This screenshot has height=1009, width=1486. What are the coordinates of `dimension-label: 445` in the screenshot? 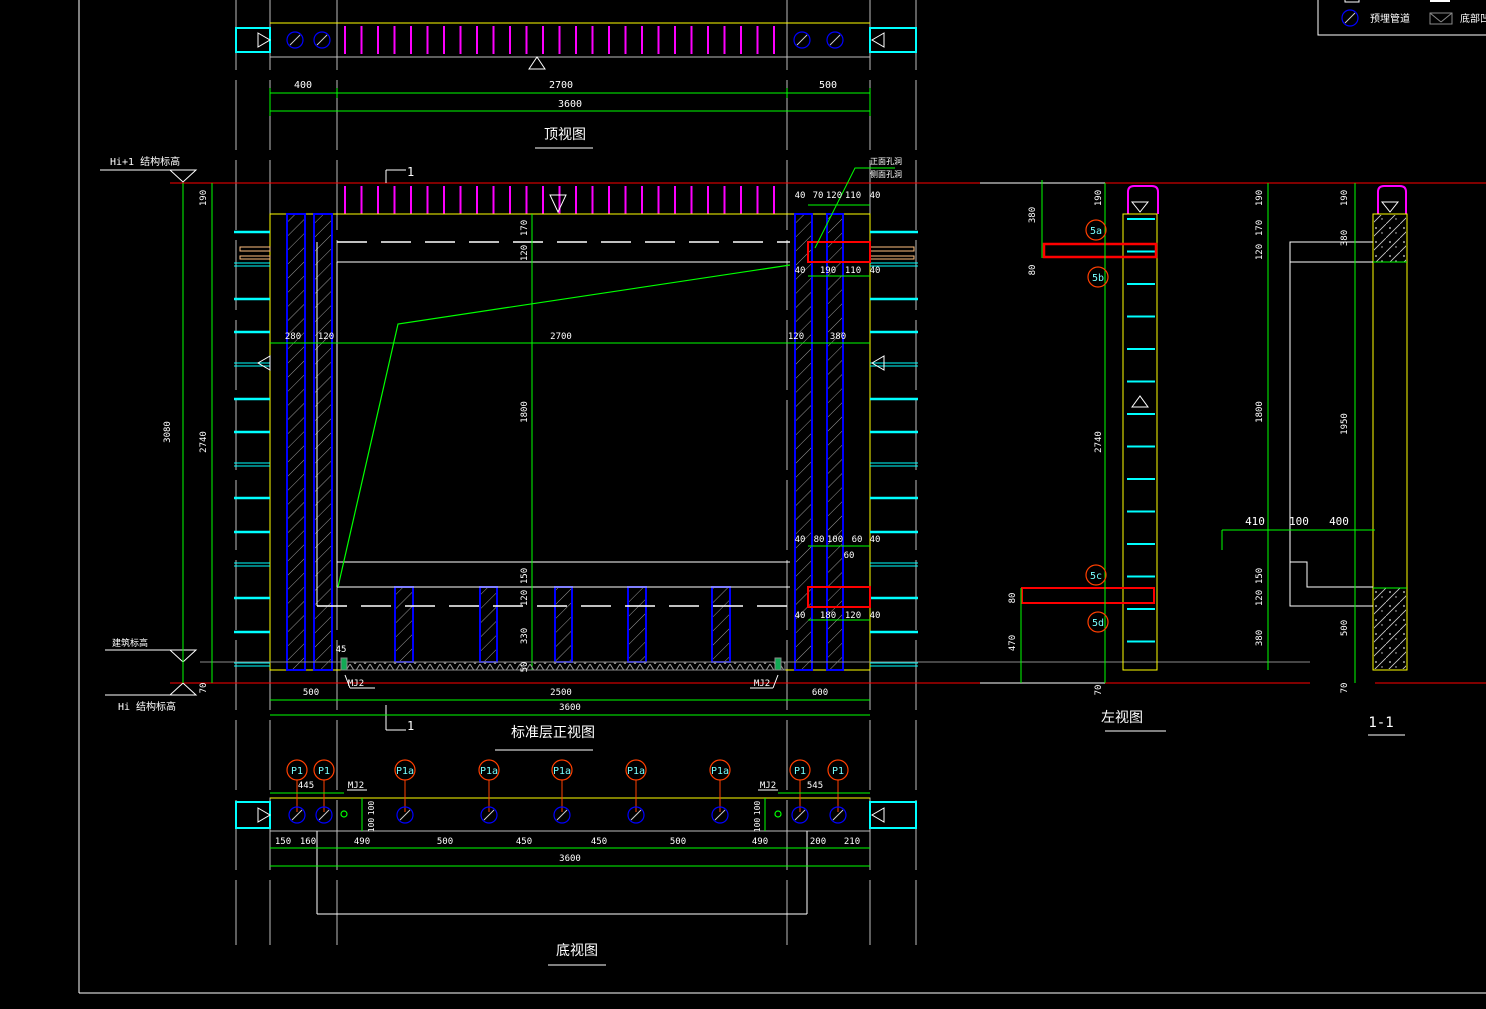 It's located at (306, 786).